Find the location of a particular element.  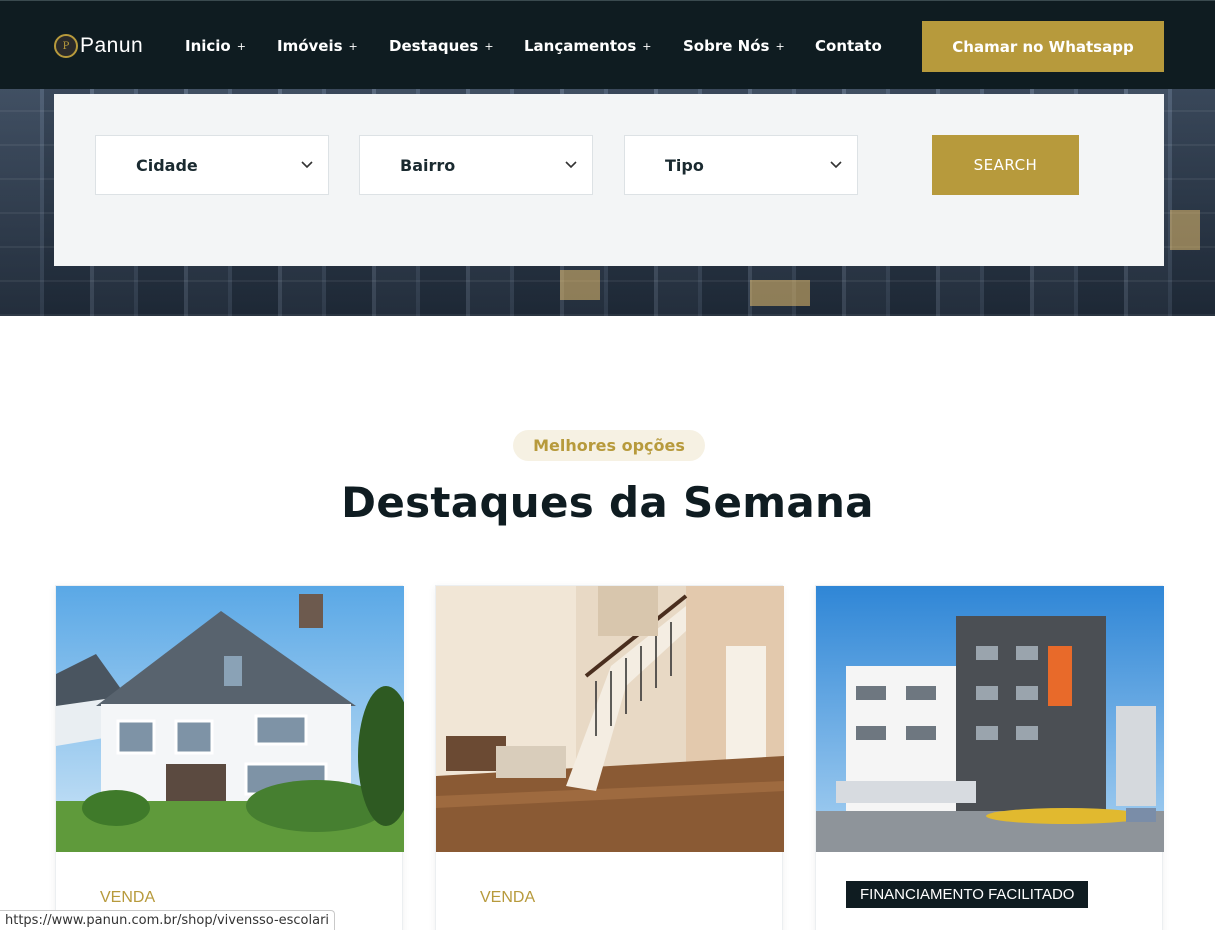

property-card: FINANCIAMENTO FACILITADO is located at coordinates (989, 757).